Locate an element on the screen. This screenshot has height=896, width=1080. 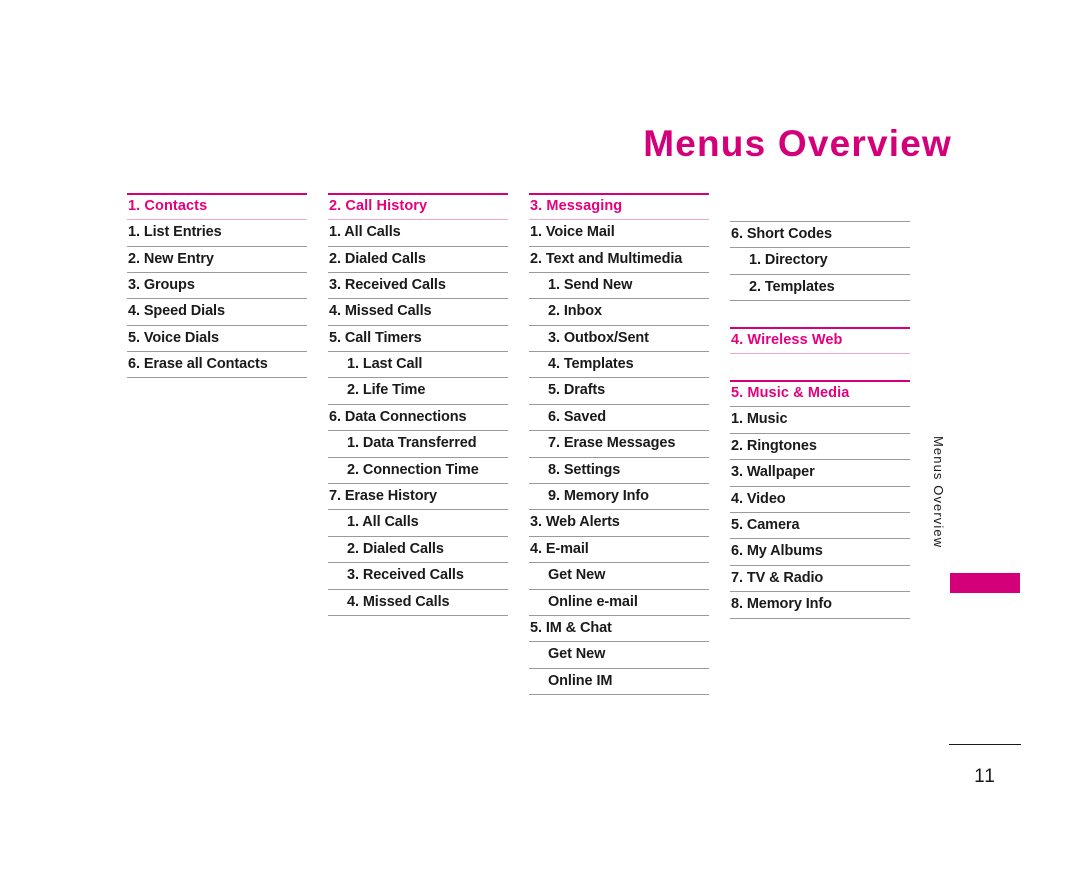
menu-item: 6. Data Connections is located at coordinates (418, 418).